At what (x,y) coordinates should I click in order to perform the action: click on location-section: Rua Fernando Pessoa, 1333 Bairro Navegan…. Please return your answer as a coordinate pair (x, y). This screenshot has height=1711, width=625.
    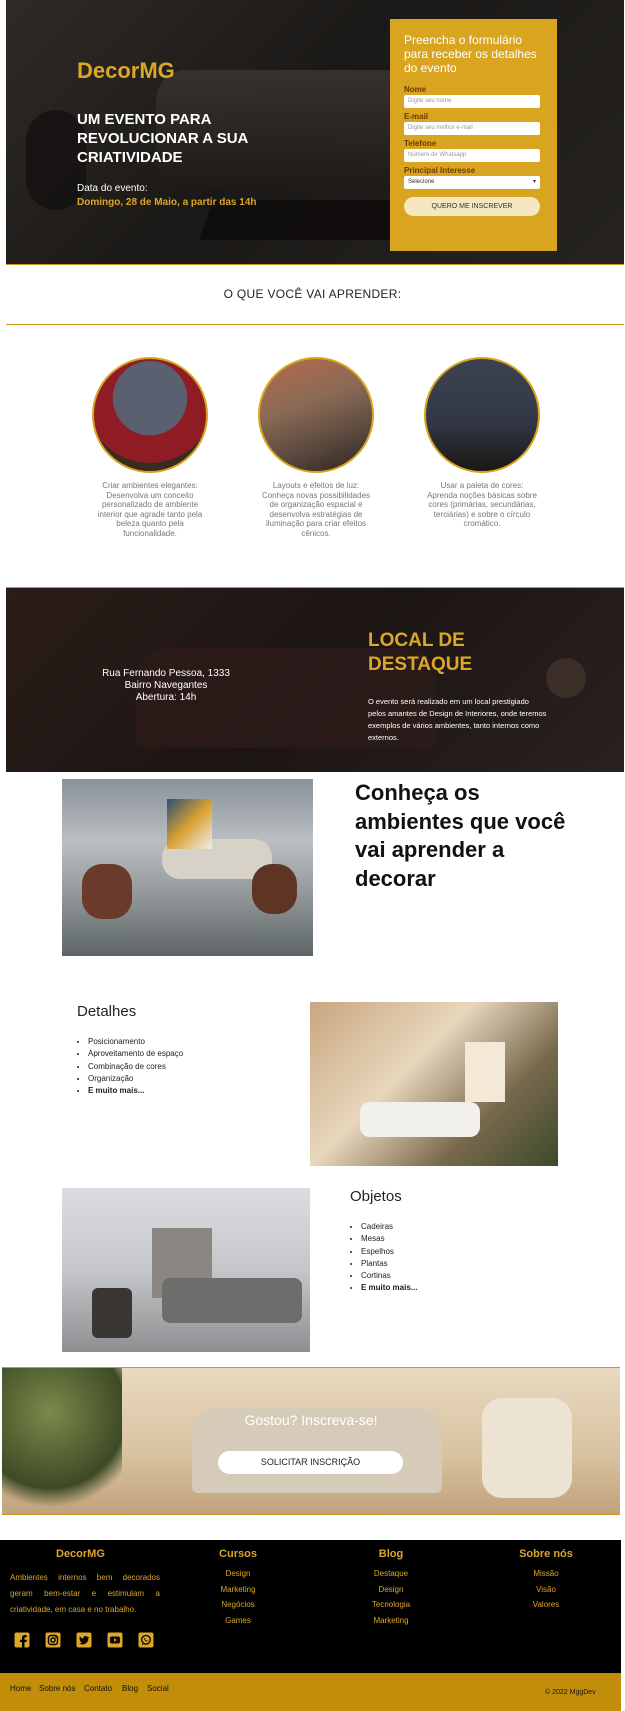
    Looking at the image, I should click on (315, 679).